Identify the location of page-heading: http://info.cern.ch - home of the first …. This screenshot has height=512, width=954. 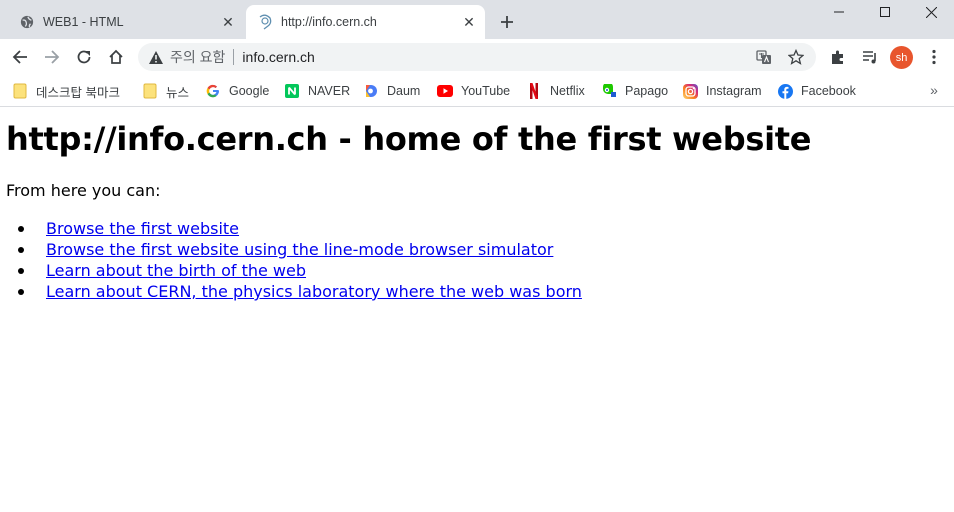
(409, 139).